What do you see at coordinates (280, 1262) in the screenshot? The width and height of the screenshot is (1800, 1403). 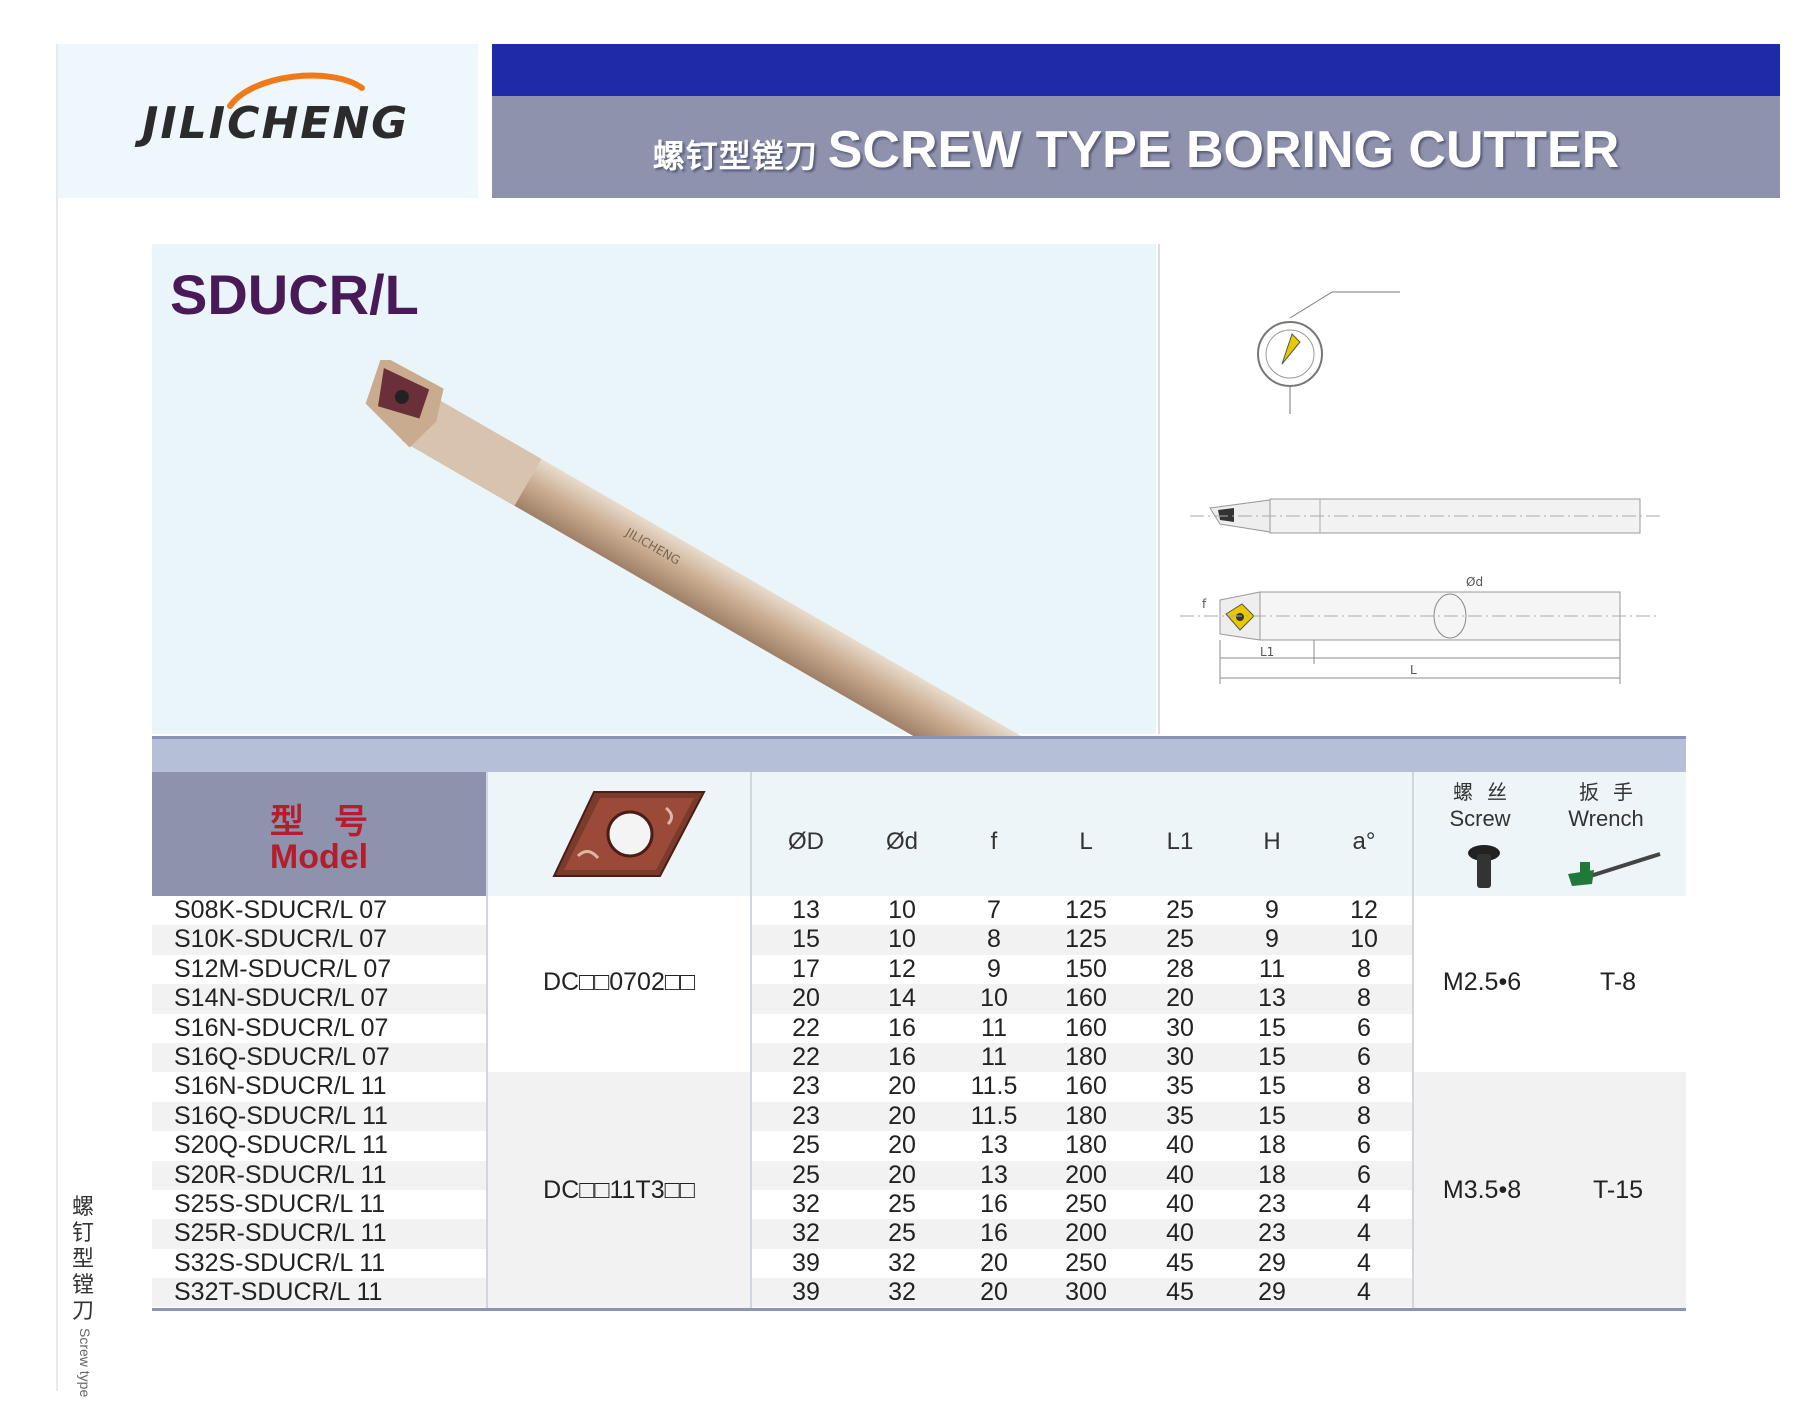 I see `row-model: S32S-SDUCR/L 11` at bounding box center [280, 1262].